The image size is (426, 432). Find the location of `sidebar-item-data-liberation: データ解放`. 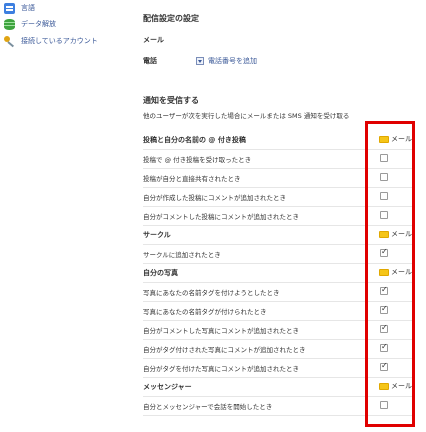

sidebar-item-data-liberation: データ解放 is located at coordinates (30, 24).